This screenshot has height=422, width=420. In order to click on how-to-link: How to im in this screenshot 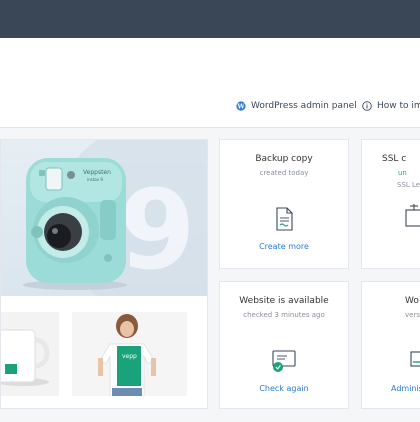, I will do `click(391, 106)`.